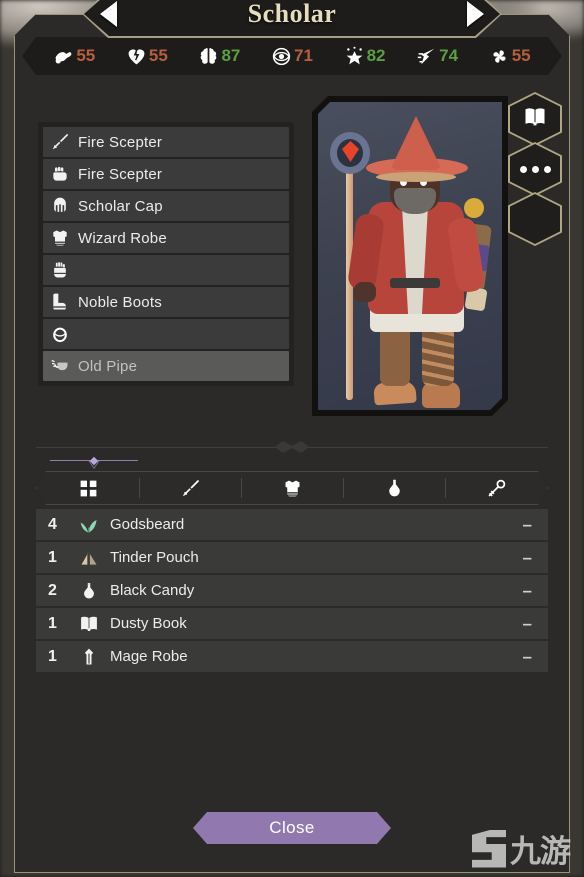  I want to click on page-title: Scholar, so click(292, 14).